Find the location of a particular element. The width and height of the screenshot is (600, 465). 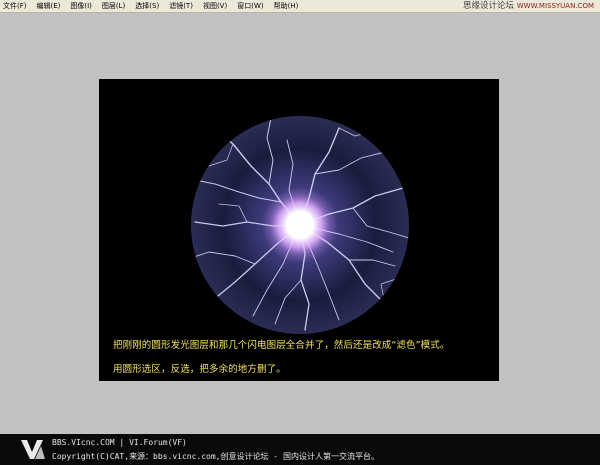

footer-site-line: BBS.VIcnc.COM | VI.Forum(VF) is located at coordinates (119, 442).